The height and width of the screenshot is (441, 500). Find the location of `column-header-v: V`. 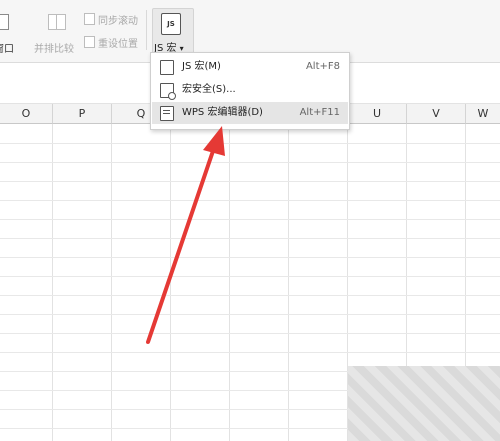

column-header-v: V is located at coordinates (436, 114).